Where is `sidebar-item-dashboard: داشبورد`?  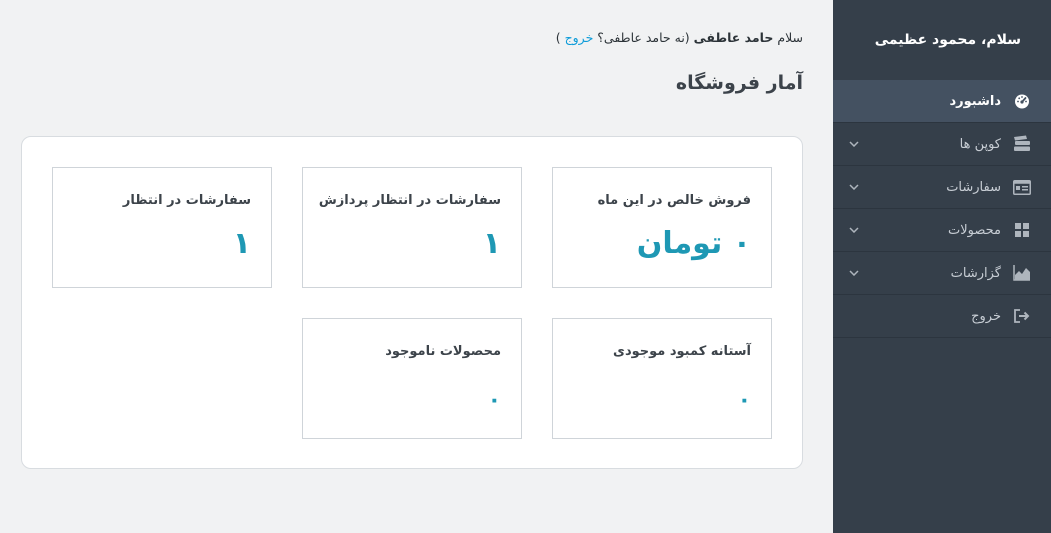 sidebar-item-dashboard: داشبورد is located at coordinates (942, 101).